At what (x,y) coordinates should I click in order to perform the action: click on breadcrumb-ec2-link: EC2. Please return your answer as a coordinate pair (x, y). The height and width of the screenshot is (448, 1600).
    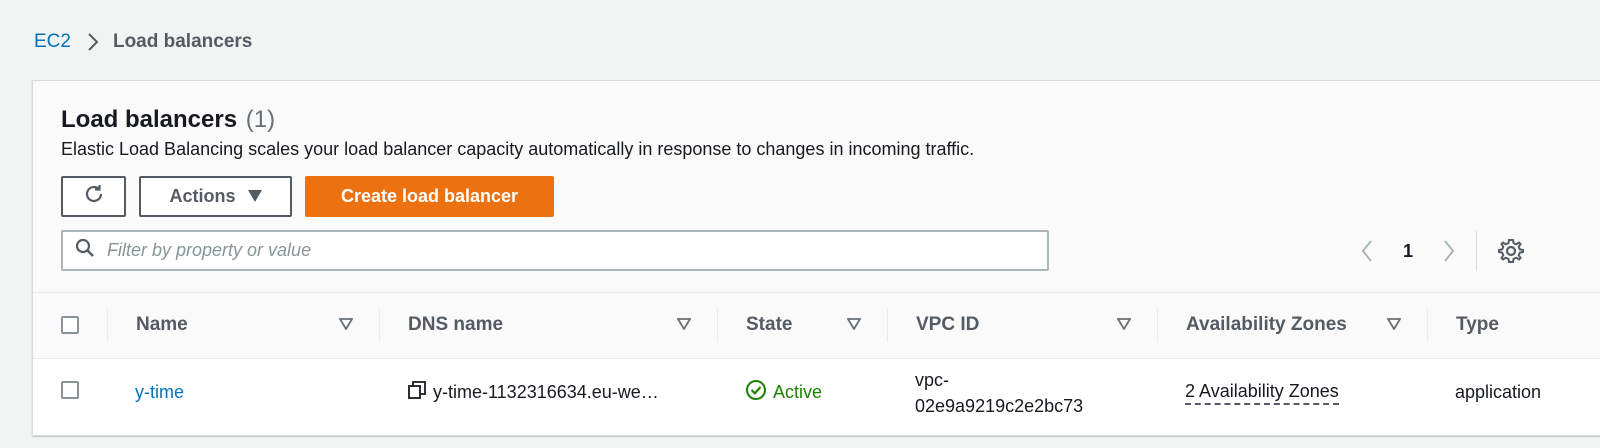
    Looking at the image, I should click on (52, 42).